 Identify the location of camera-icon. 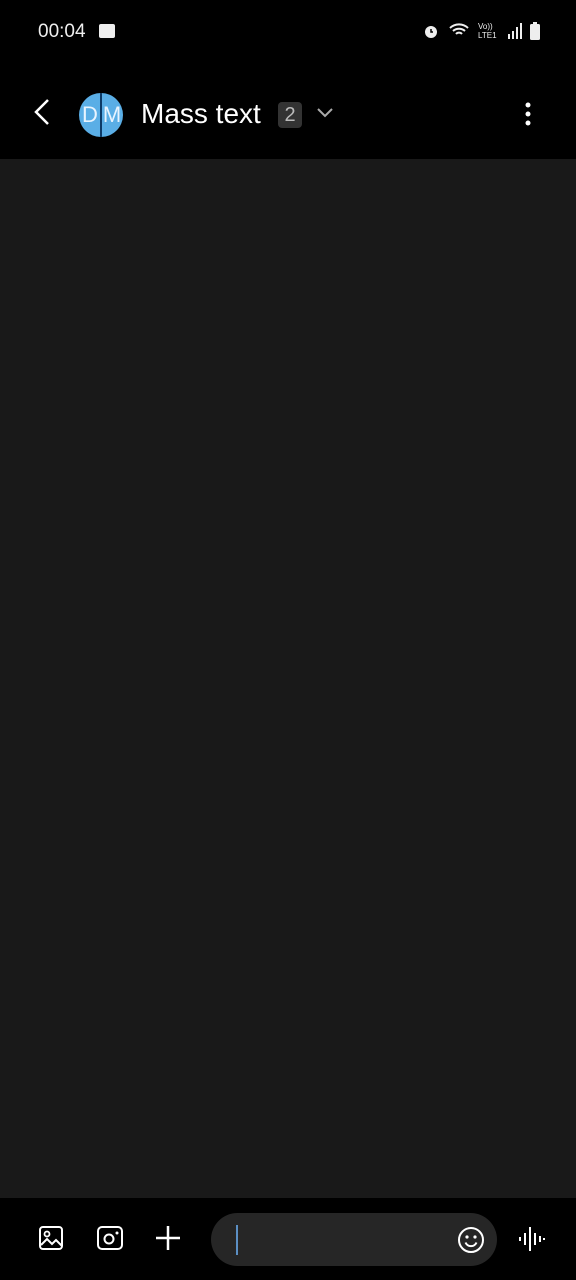
(110, 1238).